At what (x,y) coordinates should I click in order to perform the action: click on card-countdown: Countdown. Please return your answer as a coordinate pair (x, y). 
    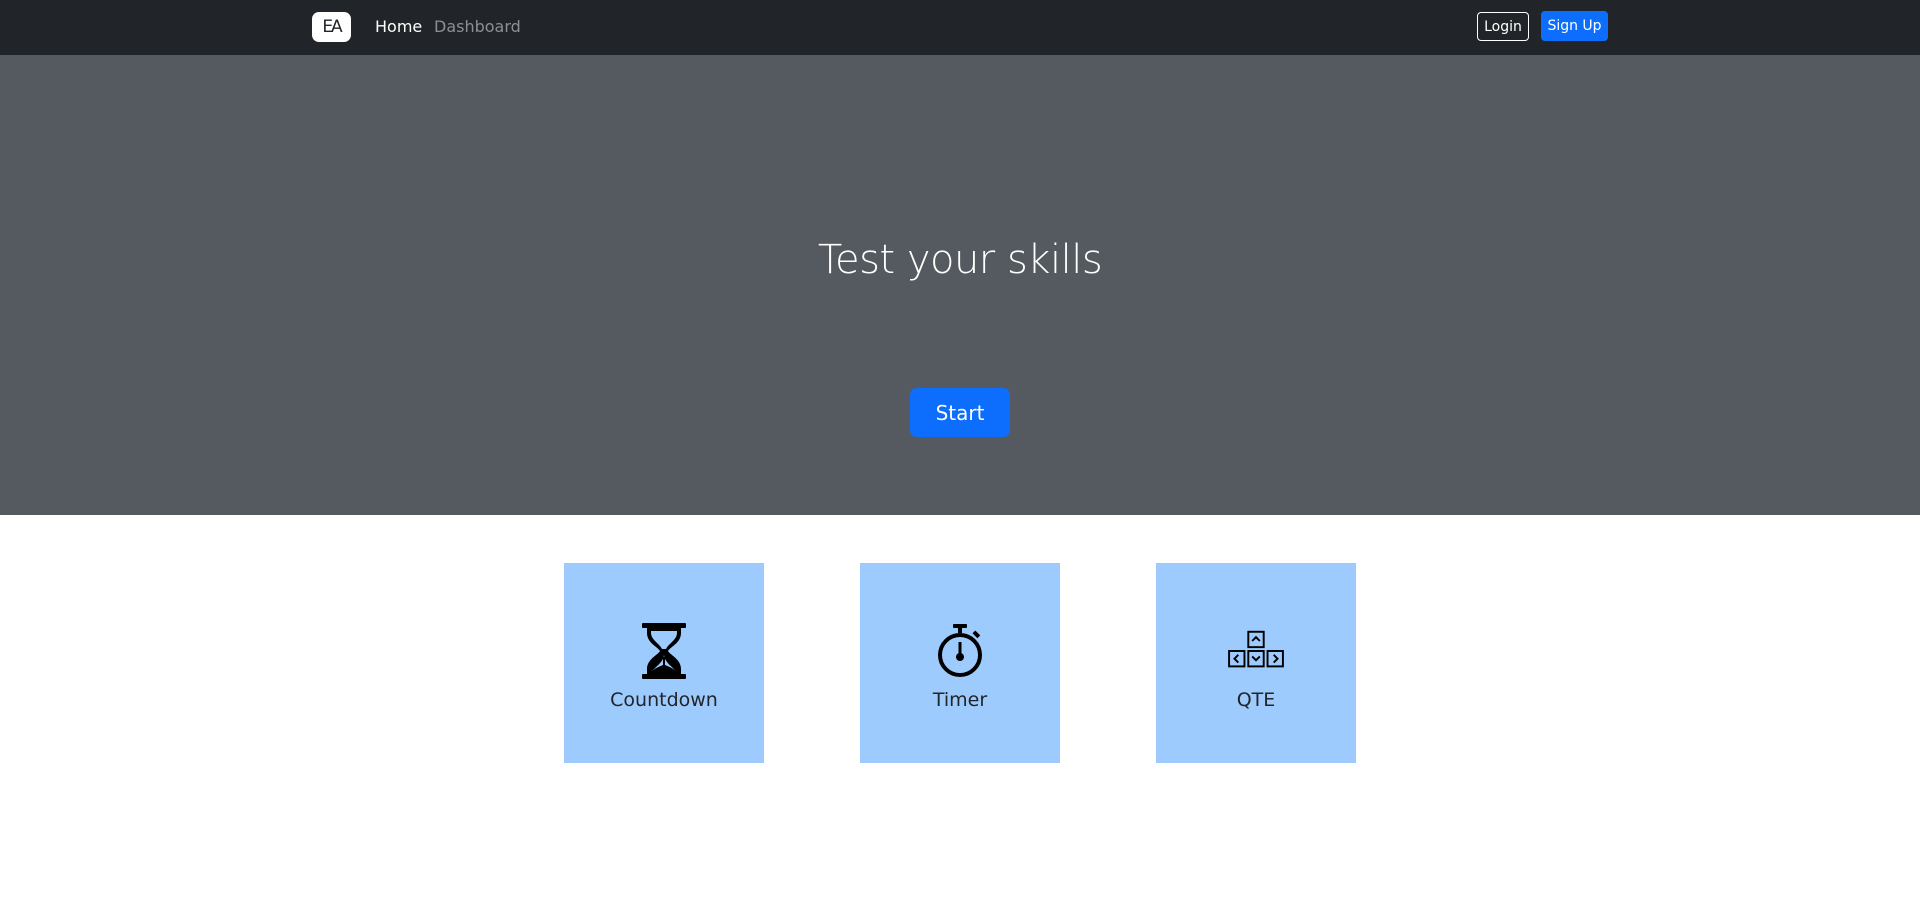
    Looking at the image, I should click on (664, 663).